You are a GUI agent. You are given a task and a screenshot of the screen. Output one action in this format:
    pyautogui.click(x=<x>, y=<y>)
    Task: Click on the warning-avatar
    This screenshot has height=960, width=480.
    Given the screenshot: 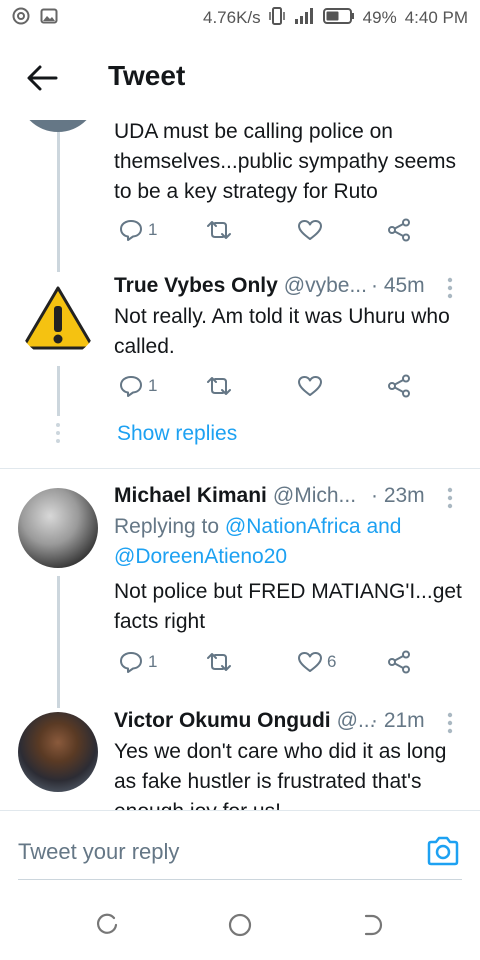 What is the action you would take?
    pyautogui.click(x=58, y=318)
    